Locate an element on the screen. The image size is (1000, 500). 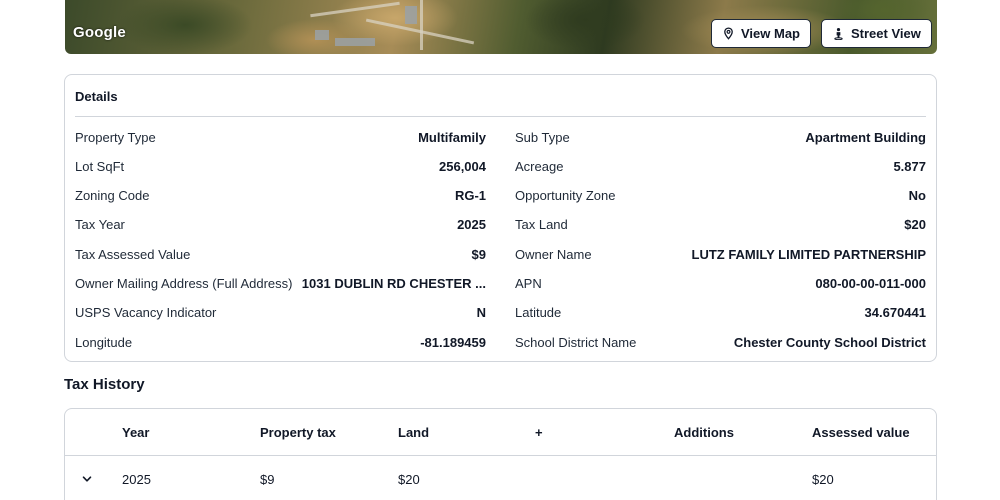
detail-label: Property Type is located at coordinates (115, 137).